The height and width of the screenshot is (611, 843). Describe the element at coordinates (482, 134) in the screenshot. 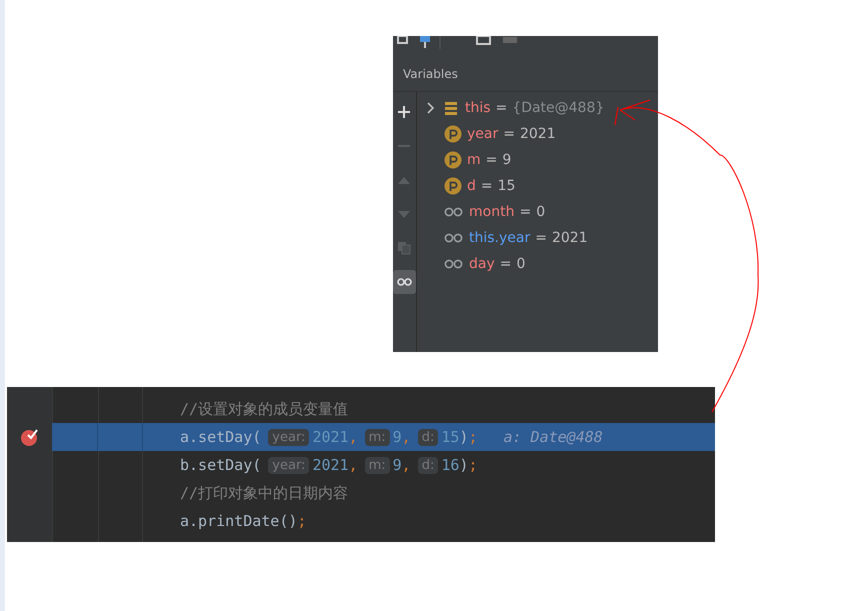

I see `variable-name: year` at that location.